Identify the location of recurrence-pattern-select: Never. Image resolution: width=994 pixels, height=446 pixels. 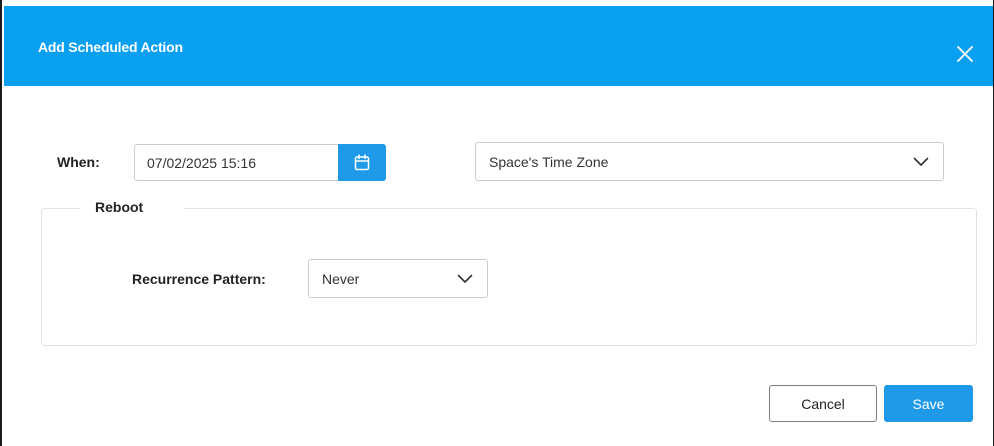
(398, 278).